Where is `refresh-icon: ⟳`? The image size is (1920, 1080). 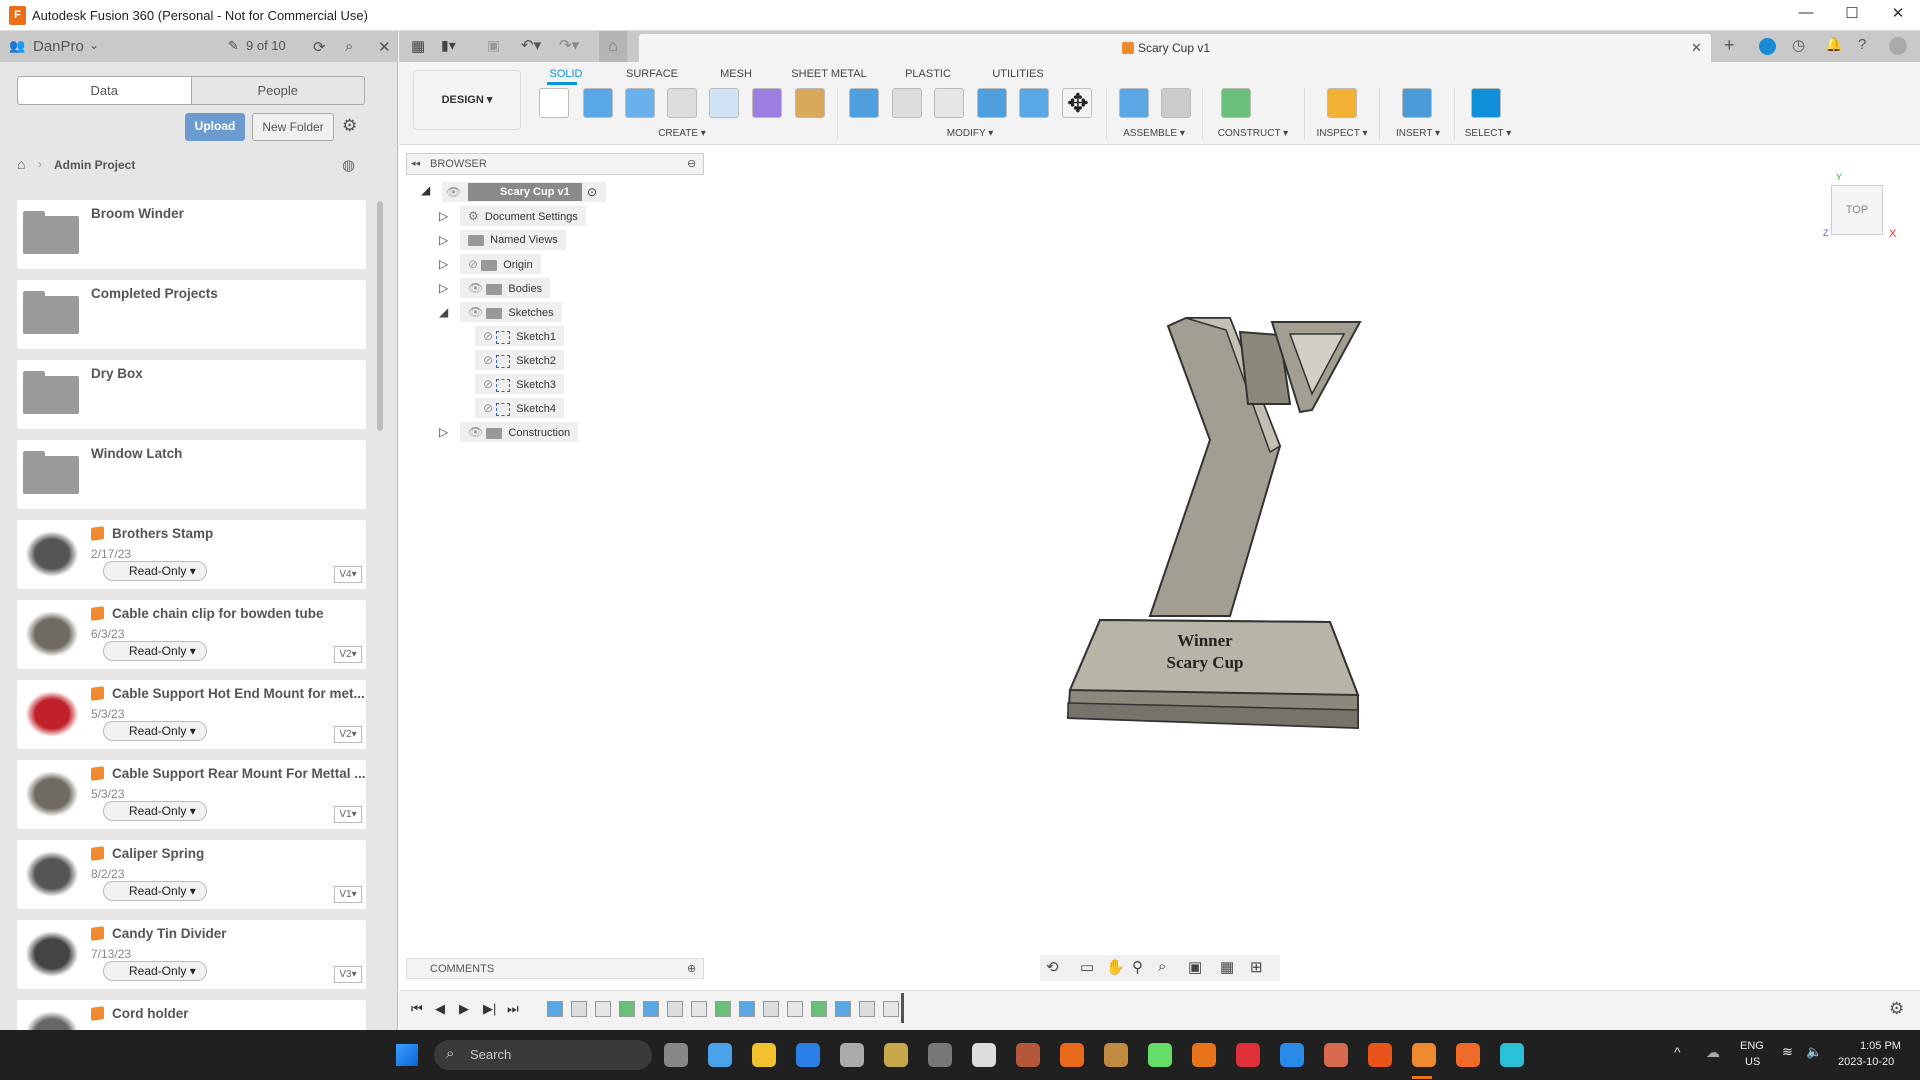 refresh-icon: ⟳ is located at coordinates (319, 47).